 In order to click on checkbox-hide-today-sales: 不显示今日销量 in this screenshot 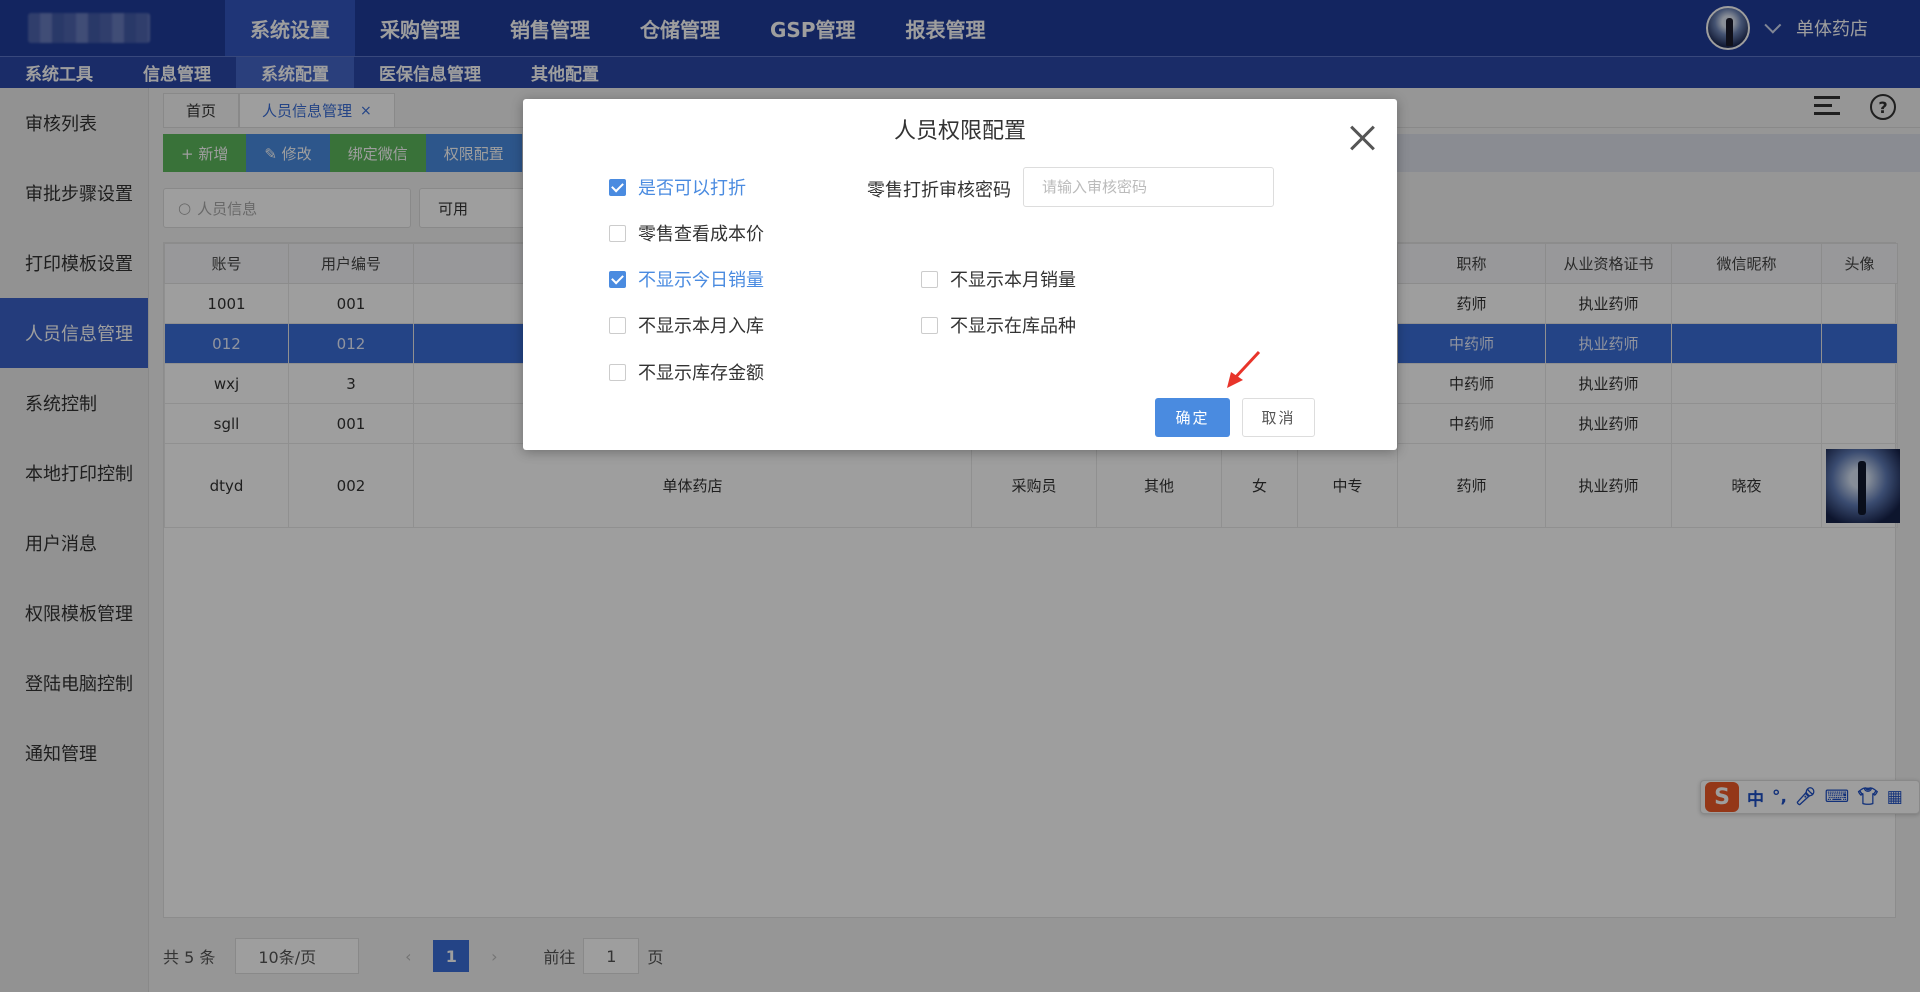, I will do `click(686, 279)`.